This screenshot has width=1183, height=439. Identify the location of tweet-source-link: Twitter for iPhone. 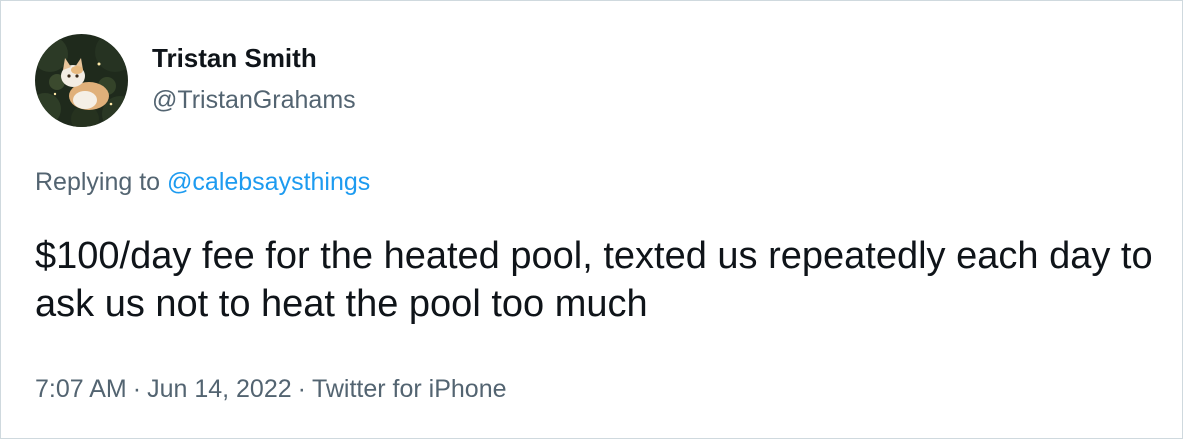
(409, 389).